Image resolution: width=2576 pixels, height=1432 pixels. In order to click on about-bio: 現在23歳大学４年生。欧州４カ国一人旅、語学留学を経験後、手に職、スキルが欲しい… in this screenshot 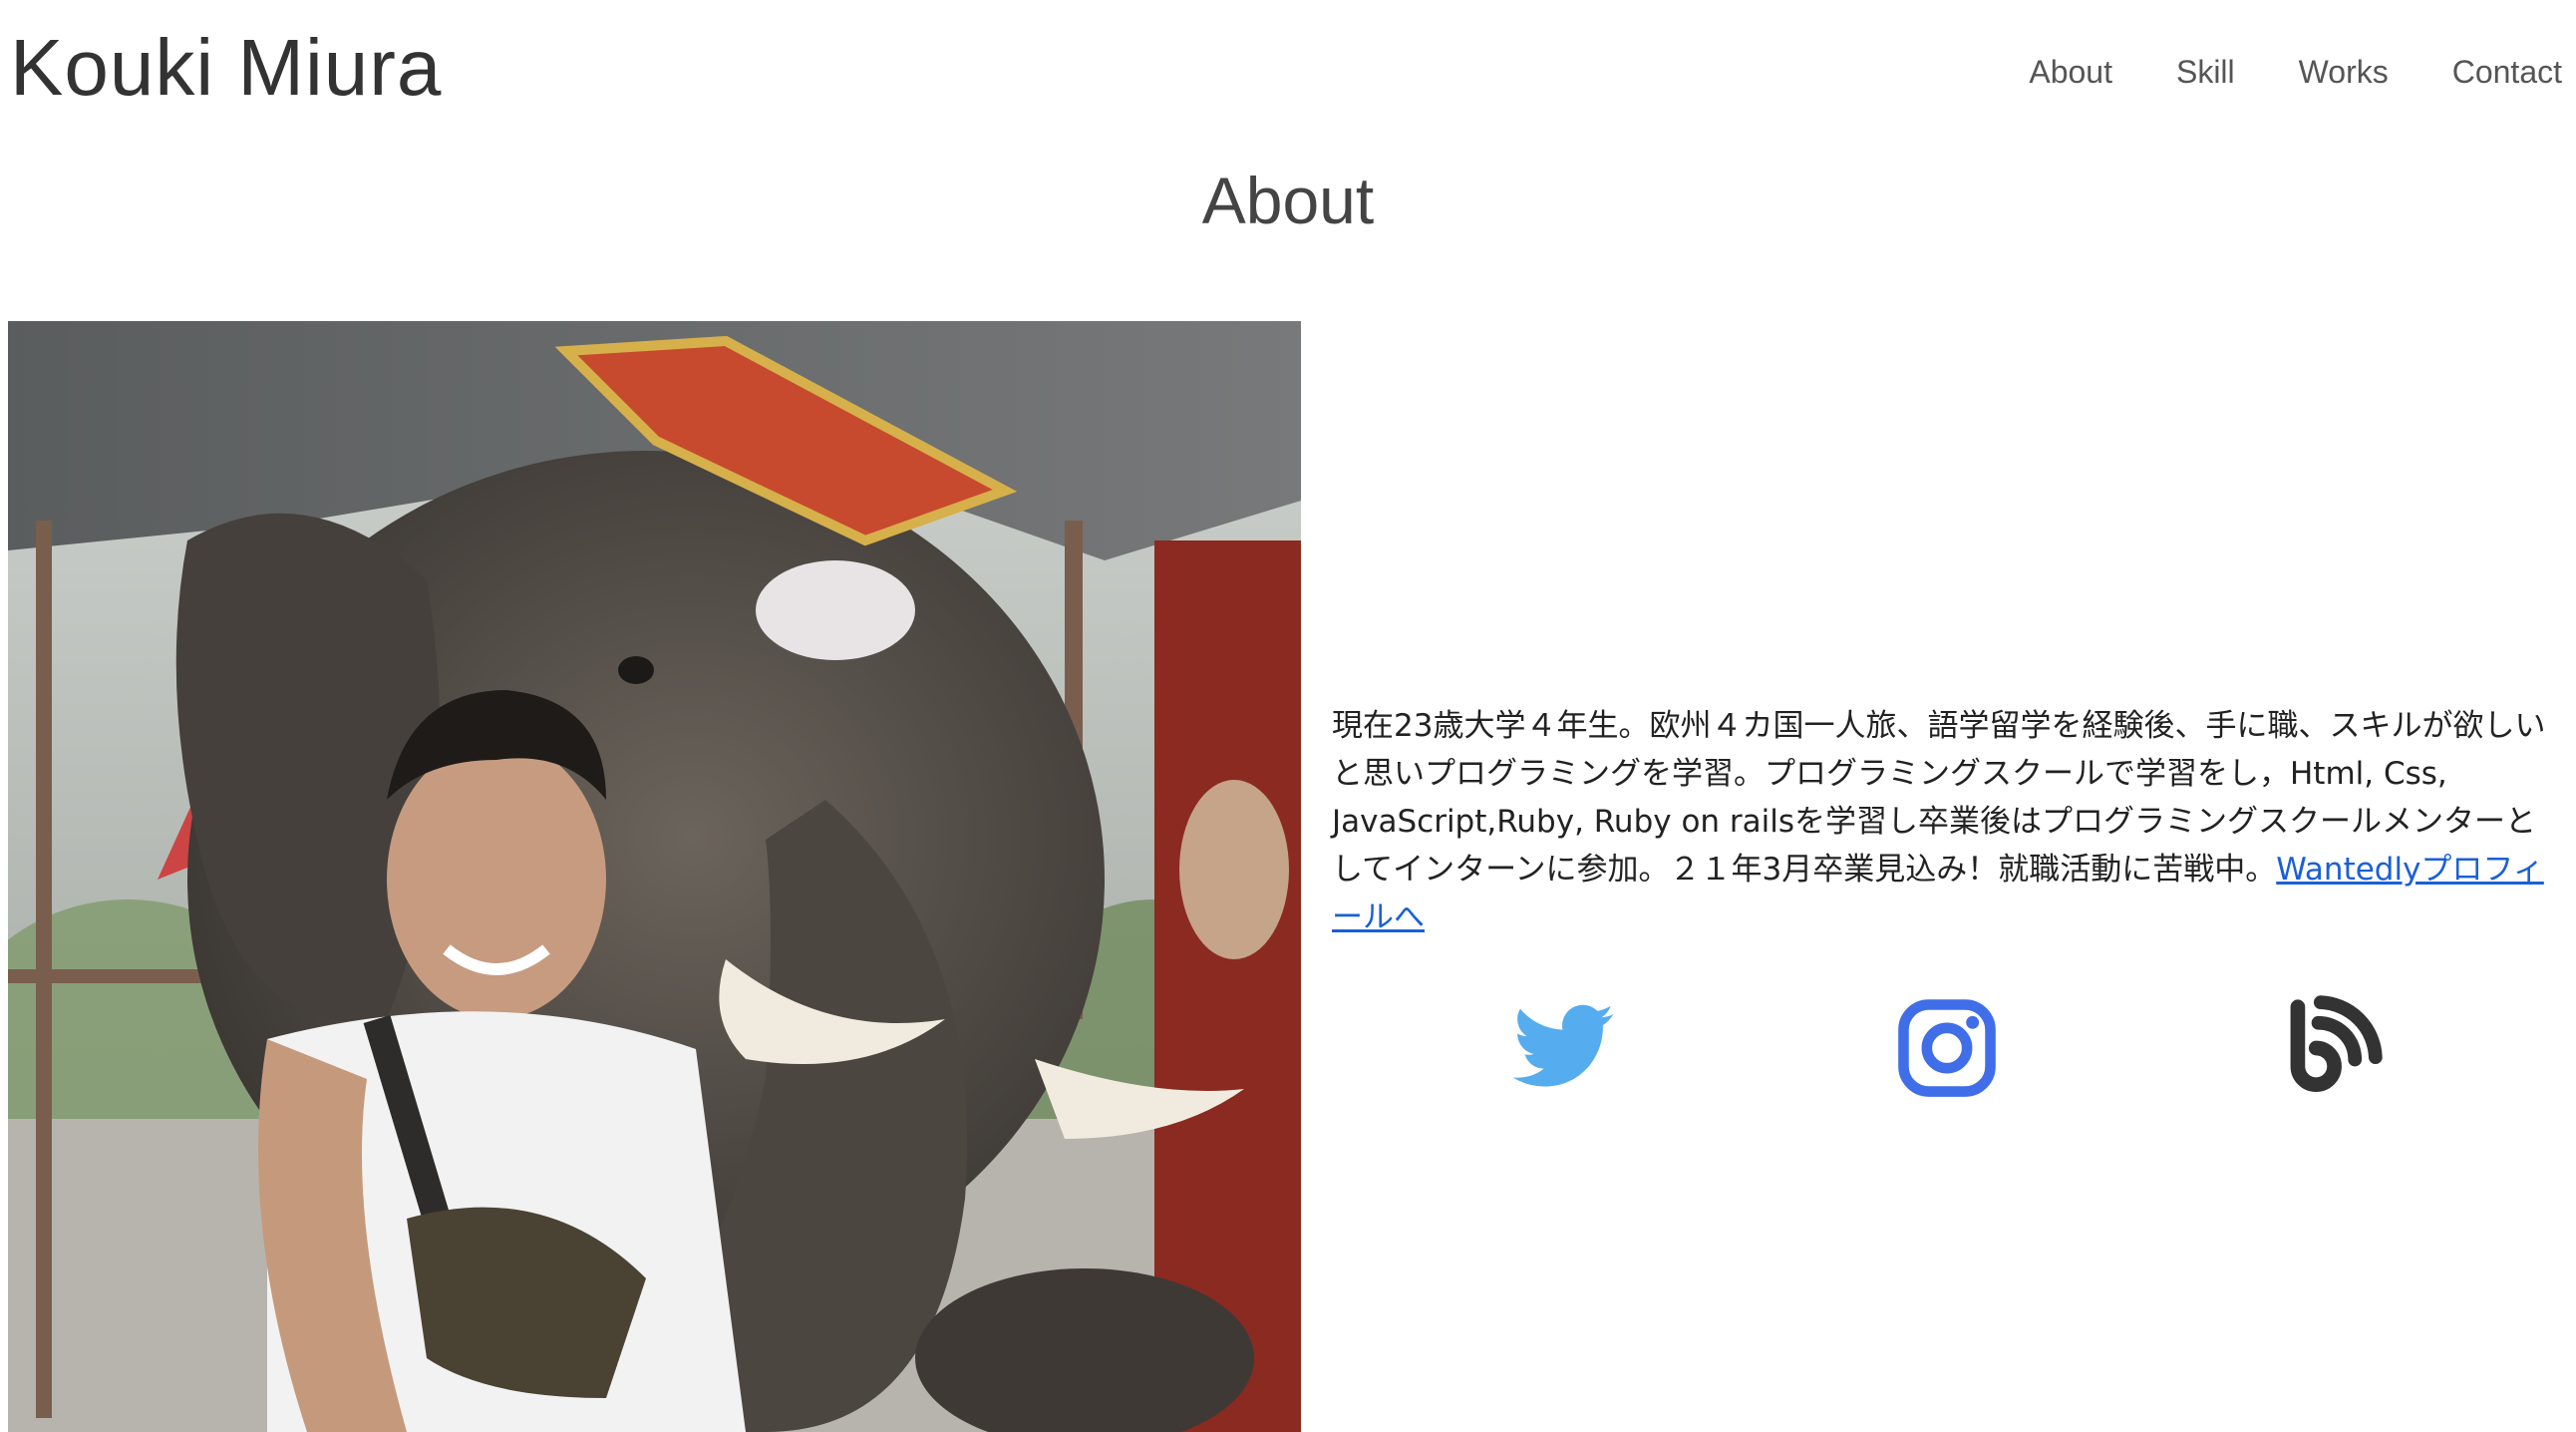, I will do `click(1947, 821)`.